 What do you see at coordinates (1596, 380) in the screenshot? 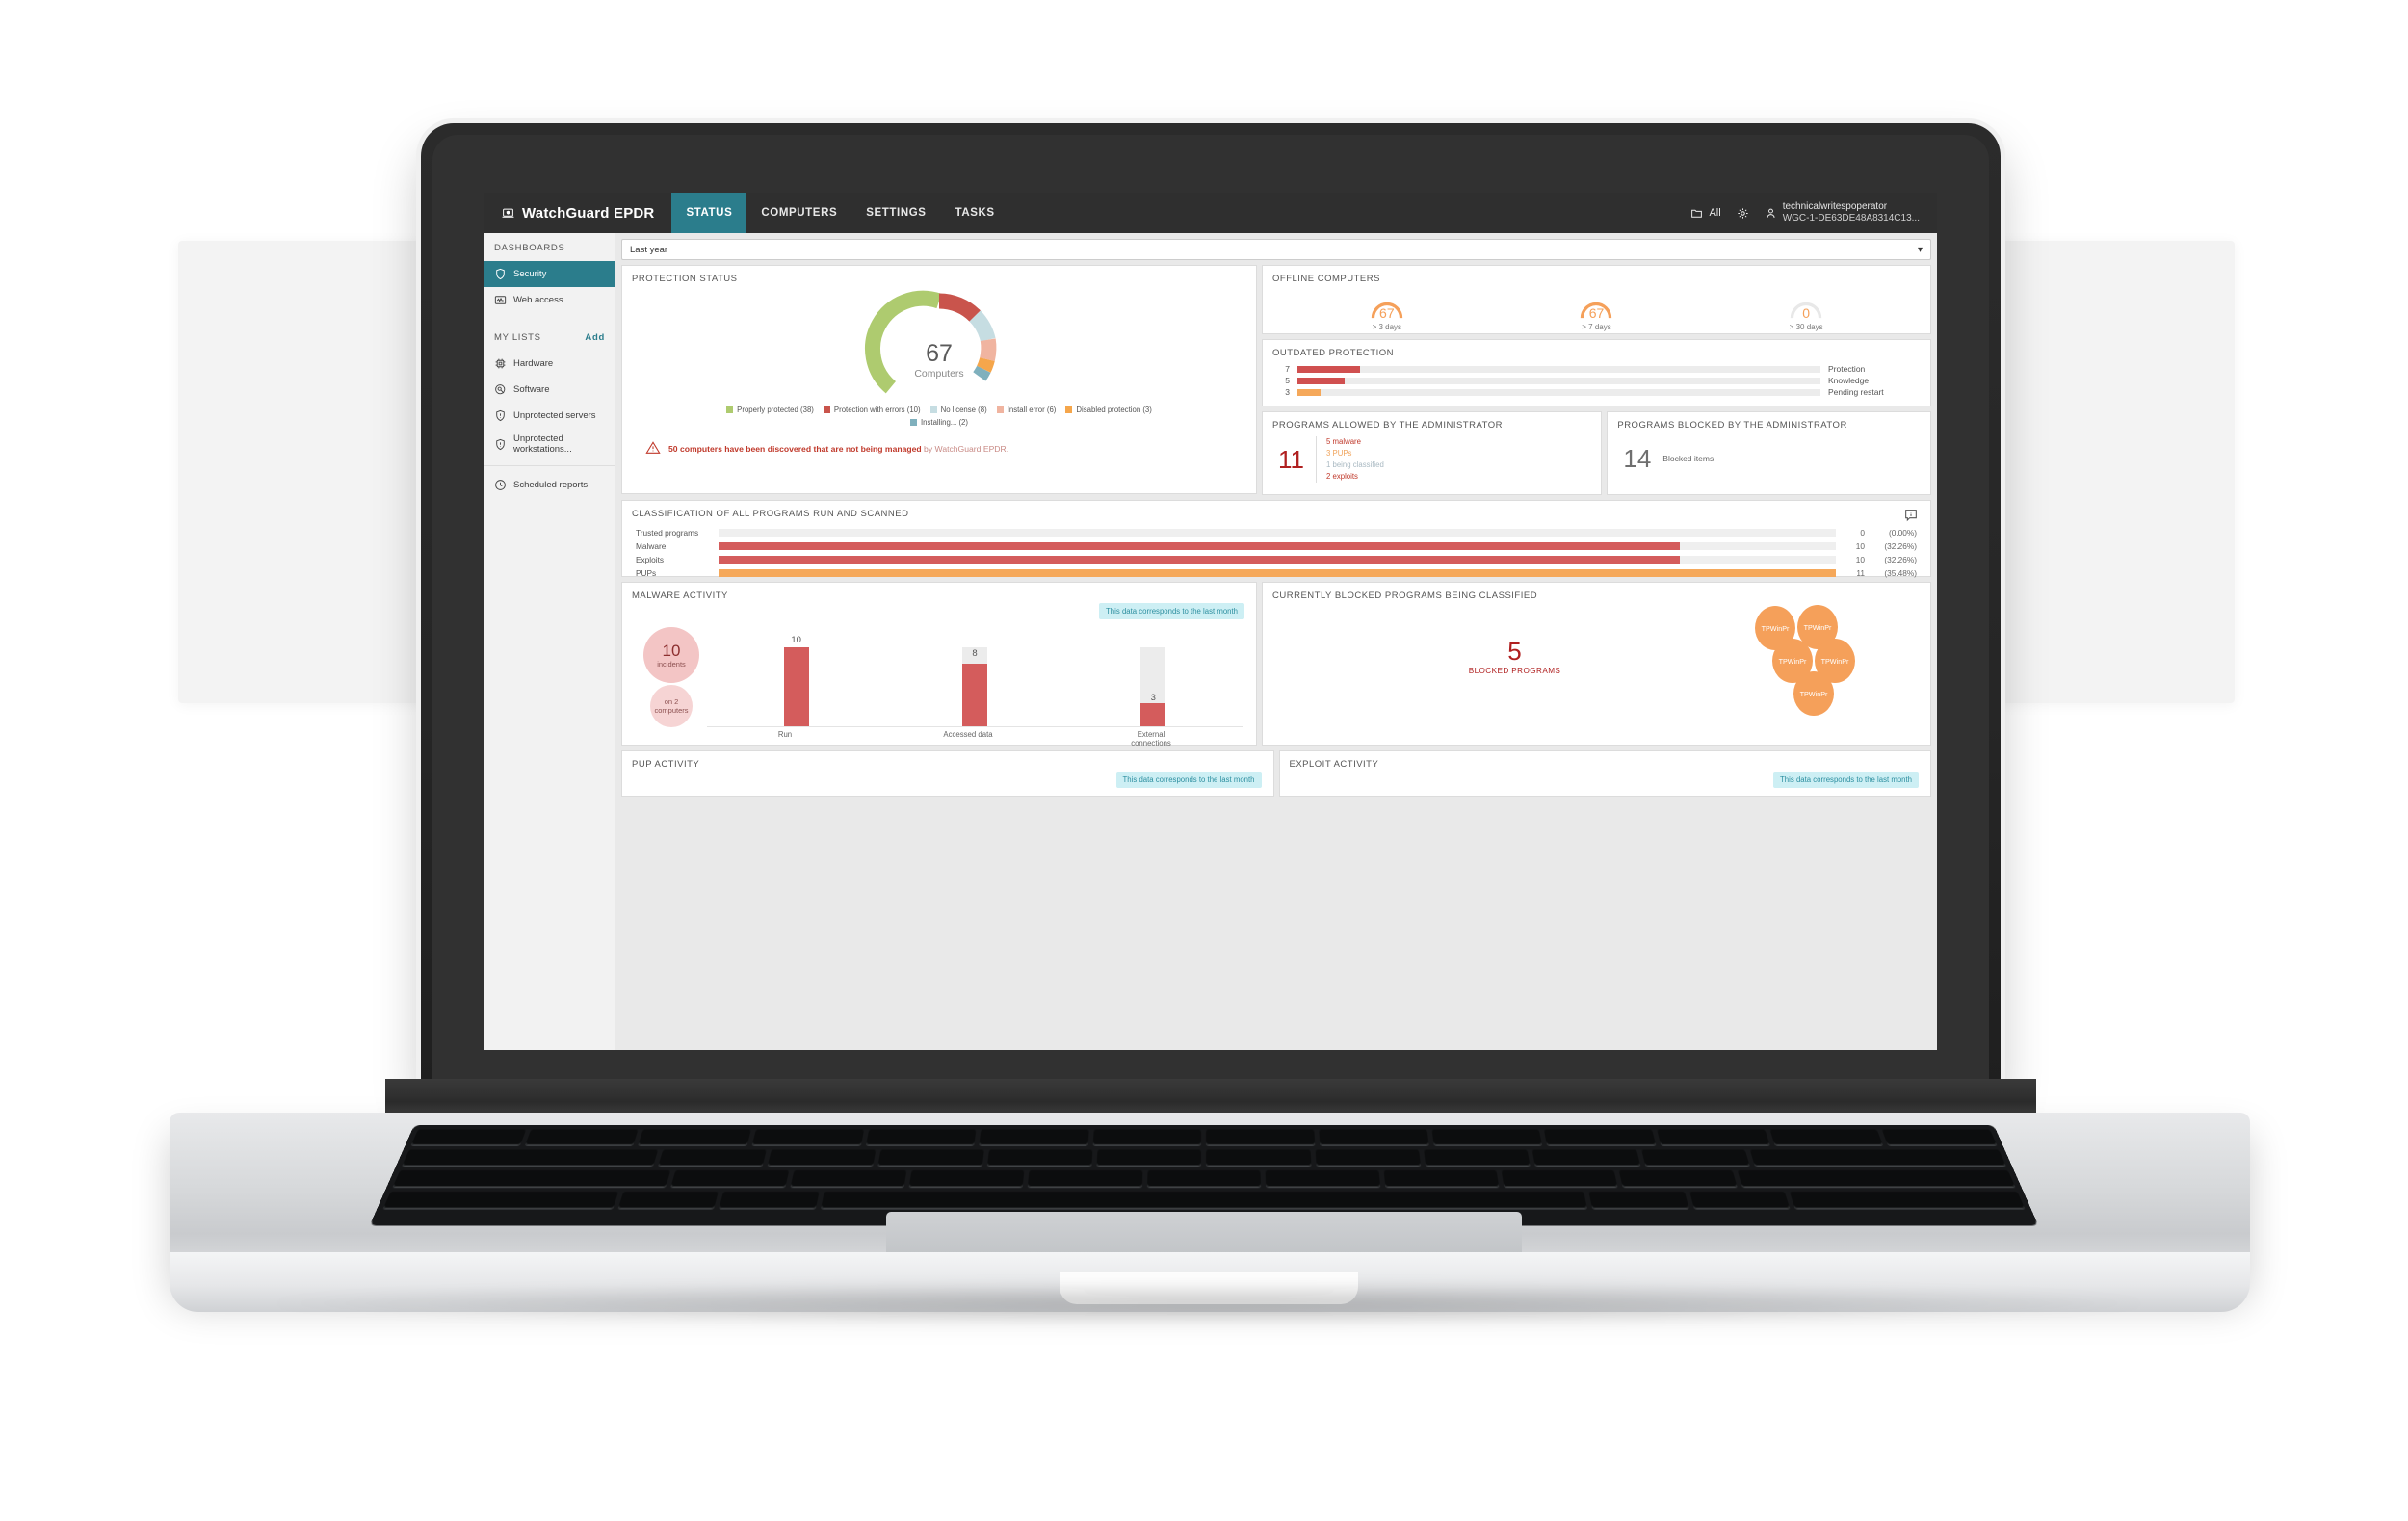
I see `outdated-row: 5 Knowledge` at bounding box center [1596, 380].